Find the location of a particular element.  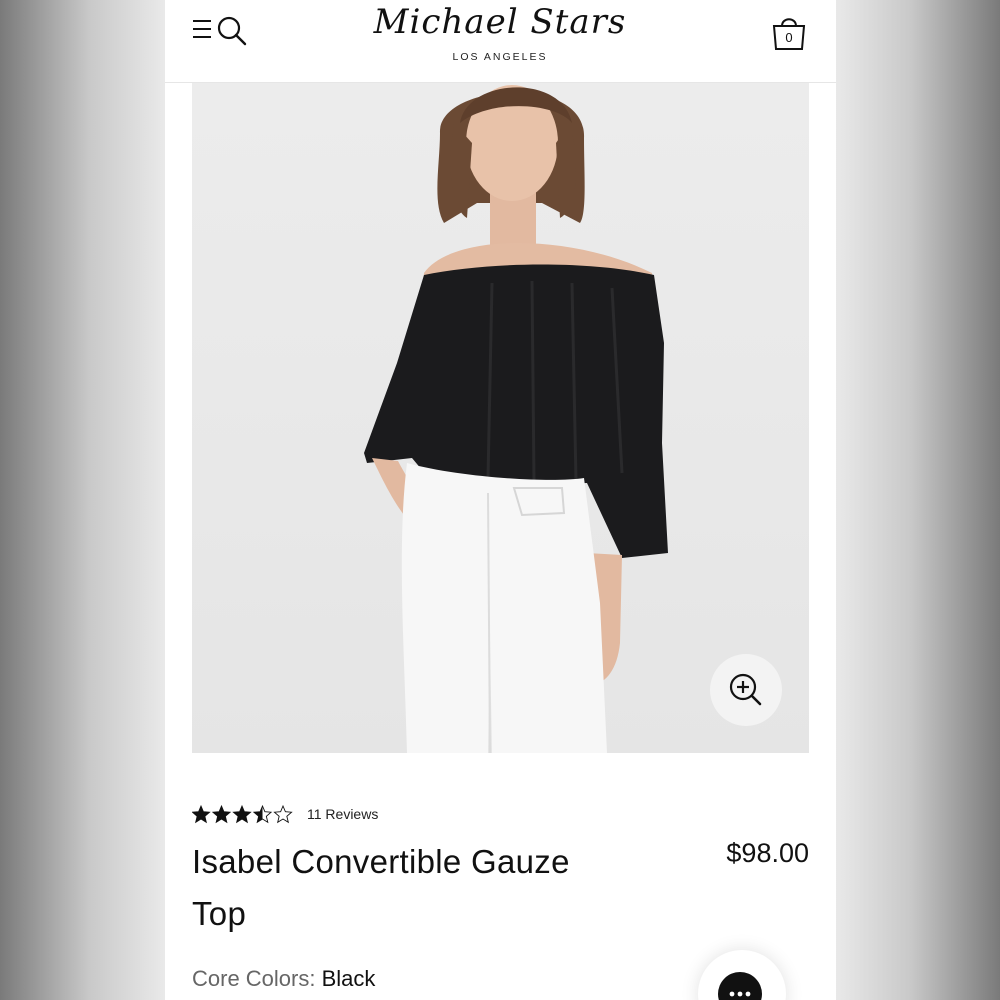

star-rating is located at coordinates (243, 815).